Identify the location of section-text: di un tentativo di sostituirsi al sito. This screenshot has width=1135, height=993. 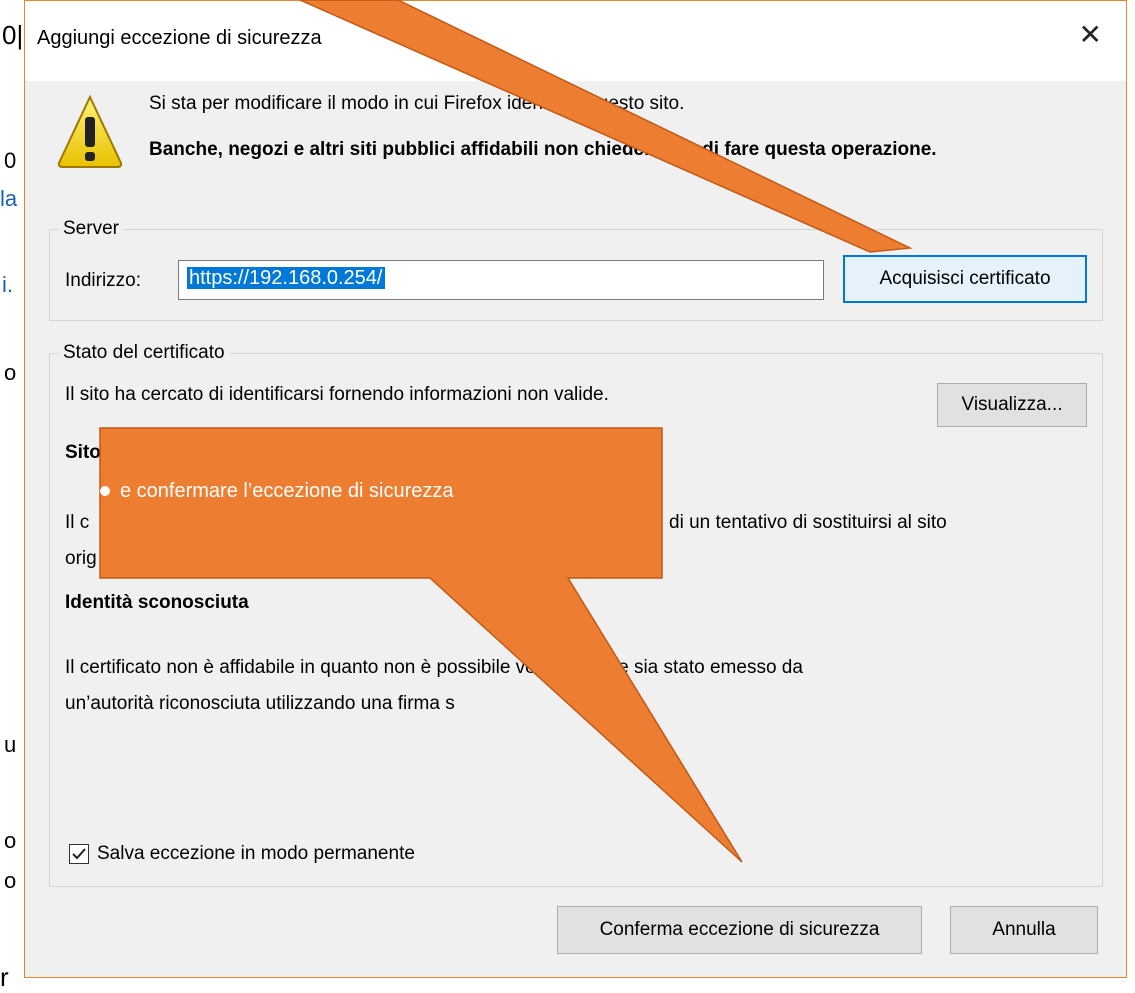
(808, 522).